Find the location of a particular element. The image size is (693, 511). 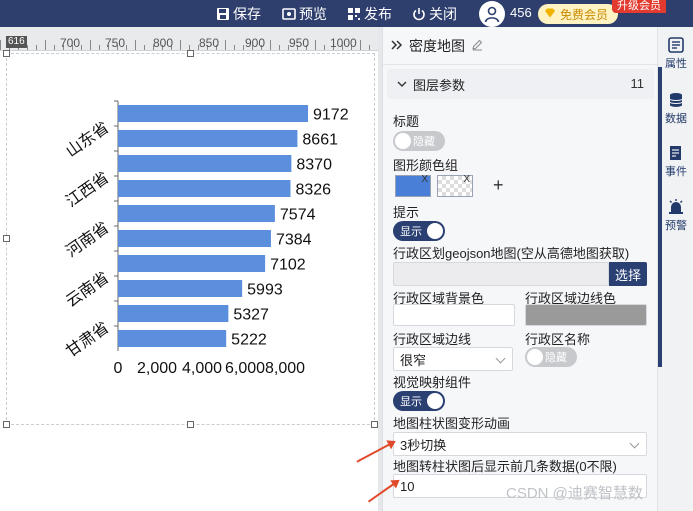

geojson-select-button: 选择 is located at coordinates (628, 274).